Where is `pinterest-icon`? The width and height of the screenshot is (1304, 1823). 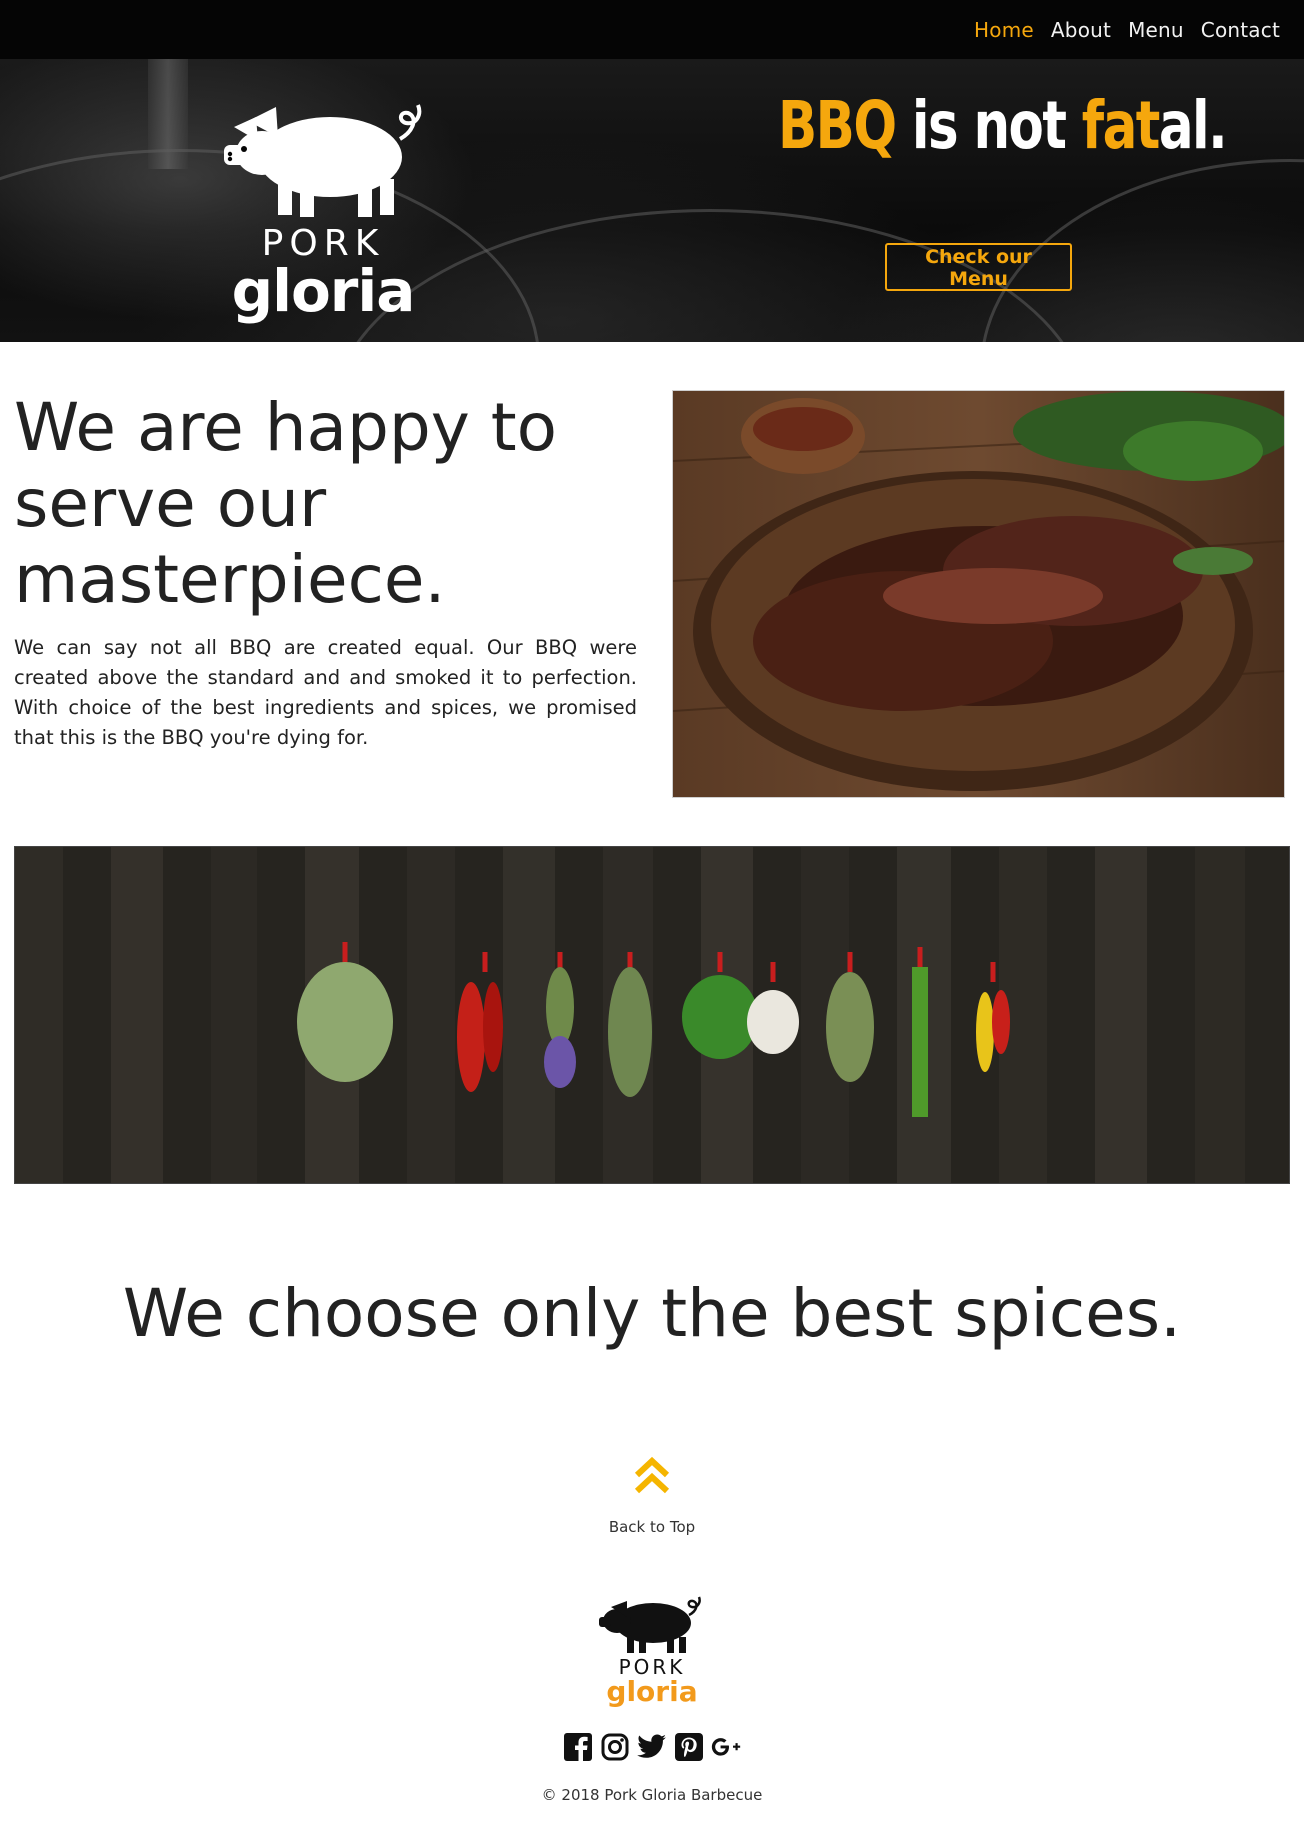 pinterest-icon is located at coordinates (689, 1747).